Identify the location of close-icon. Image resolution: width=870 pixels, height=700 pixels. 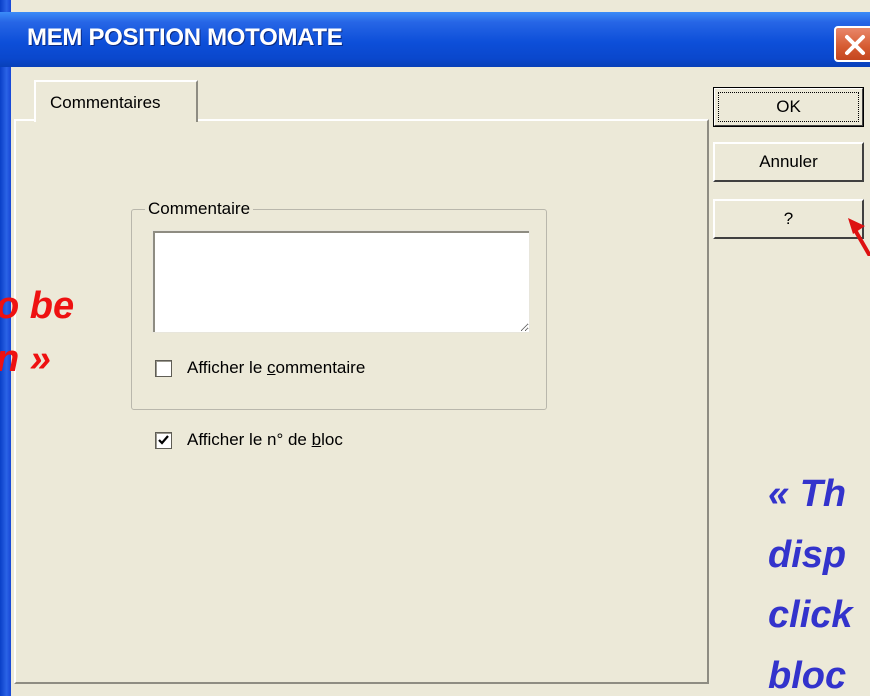
(855, 45).